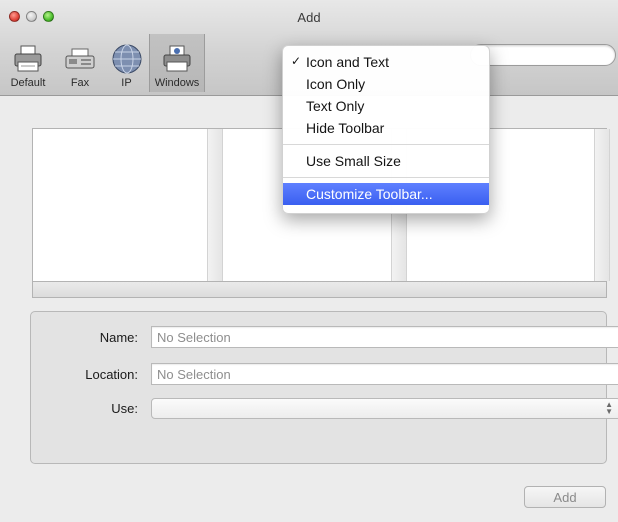 The width and height of the screenshot is (618, 522). I want to click on globe-icon, so click(127, 59).